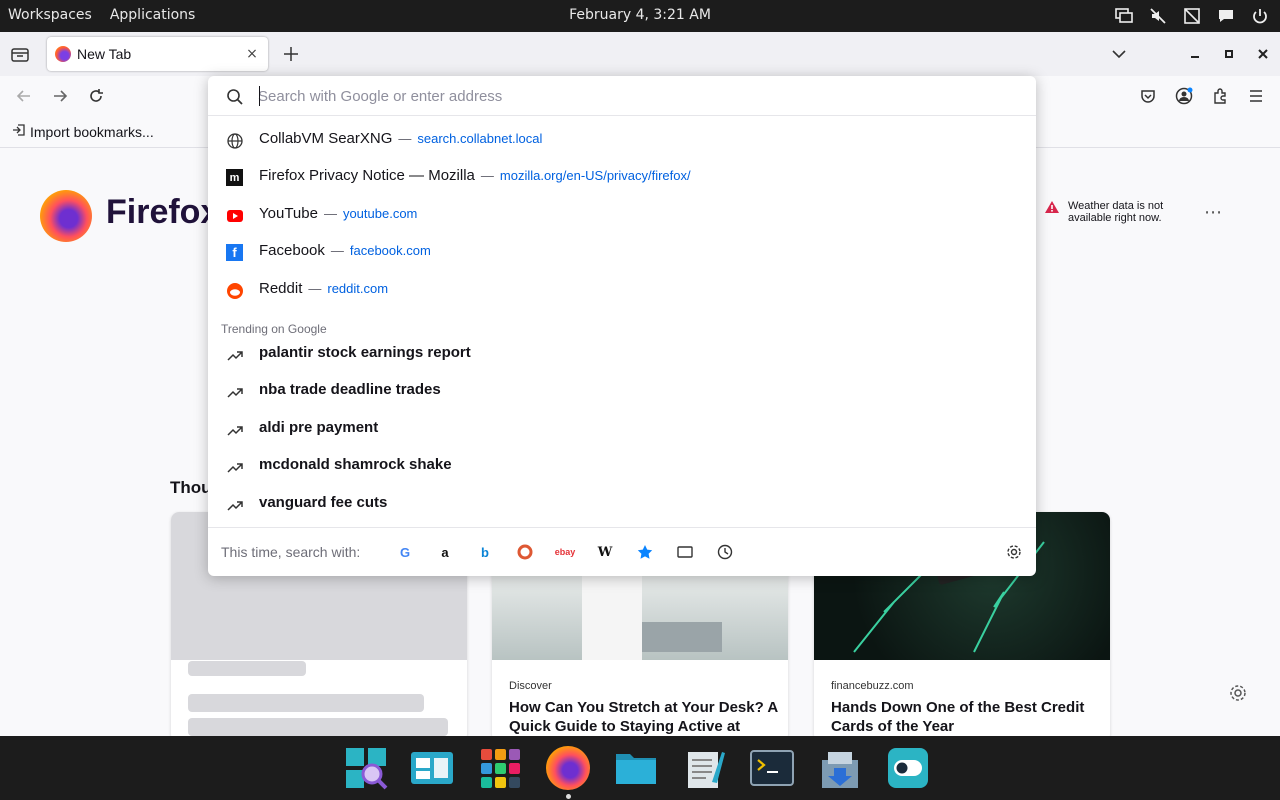 The width and height of the screenshot is (1280, 800). What do you see at coordinates (1229, 54) in the screenshot?
I see `maximize-icon` at bounding box center [1229, 54].